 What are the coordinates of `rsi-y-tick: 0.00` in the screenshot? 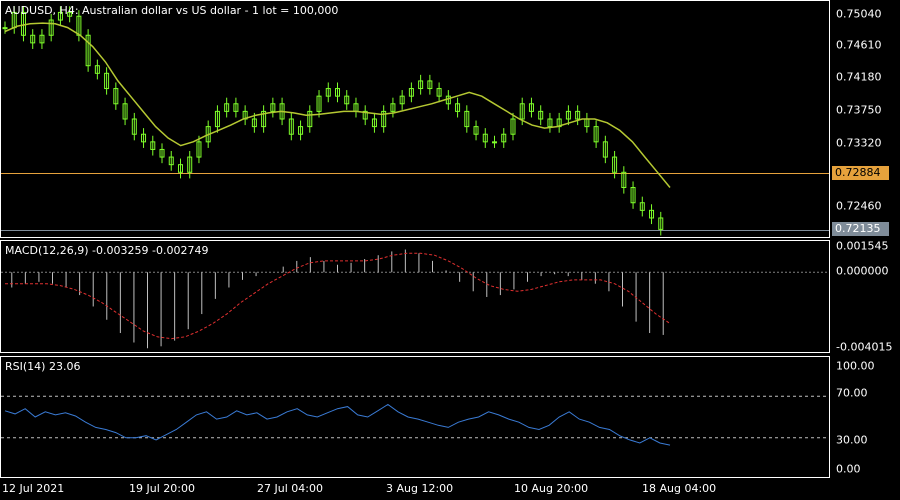 It's located at (848, 469).